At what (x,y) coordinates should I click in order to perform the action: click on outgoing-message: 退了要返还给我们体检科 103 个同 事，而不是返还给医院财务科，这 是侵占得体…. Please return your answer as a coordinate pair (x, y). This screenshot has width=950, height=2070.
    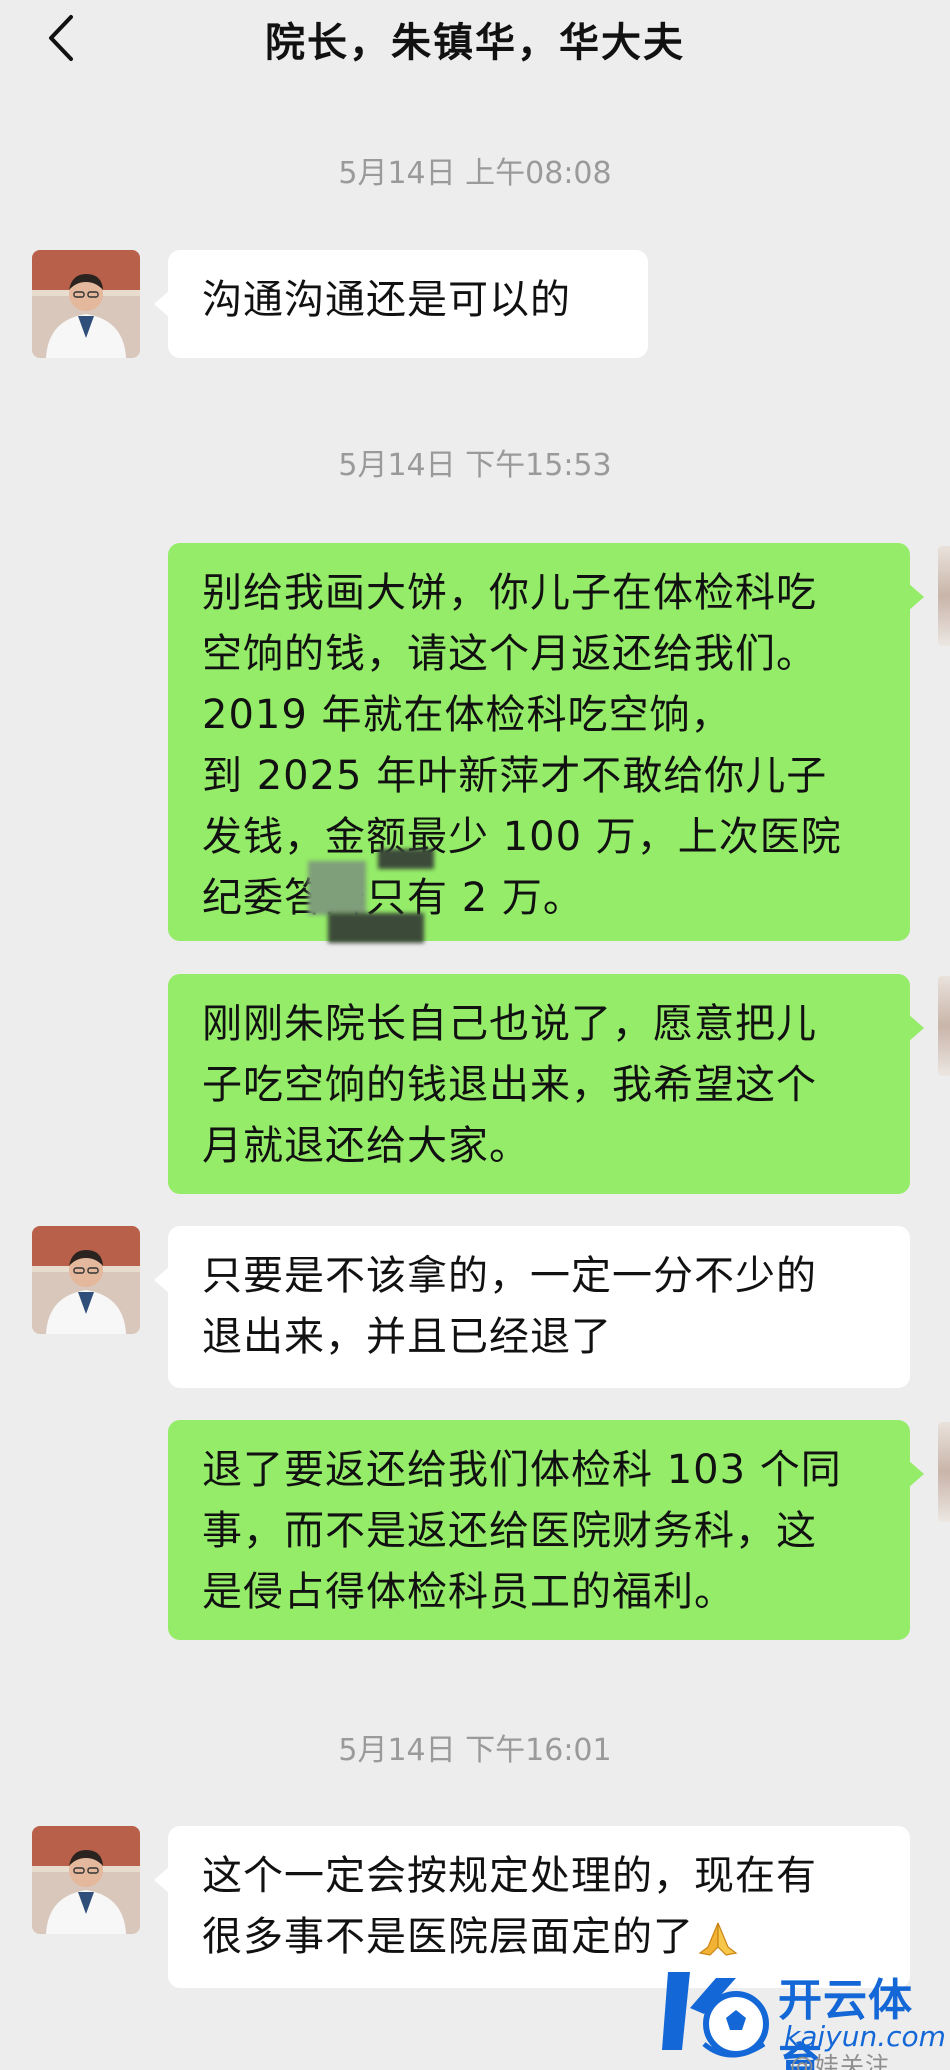
    Looking at the image, I should click on (546, 1530).